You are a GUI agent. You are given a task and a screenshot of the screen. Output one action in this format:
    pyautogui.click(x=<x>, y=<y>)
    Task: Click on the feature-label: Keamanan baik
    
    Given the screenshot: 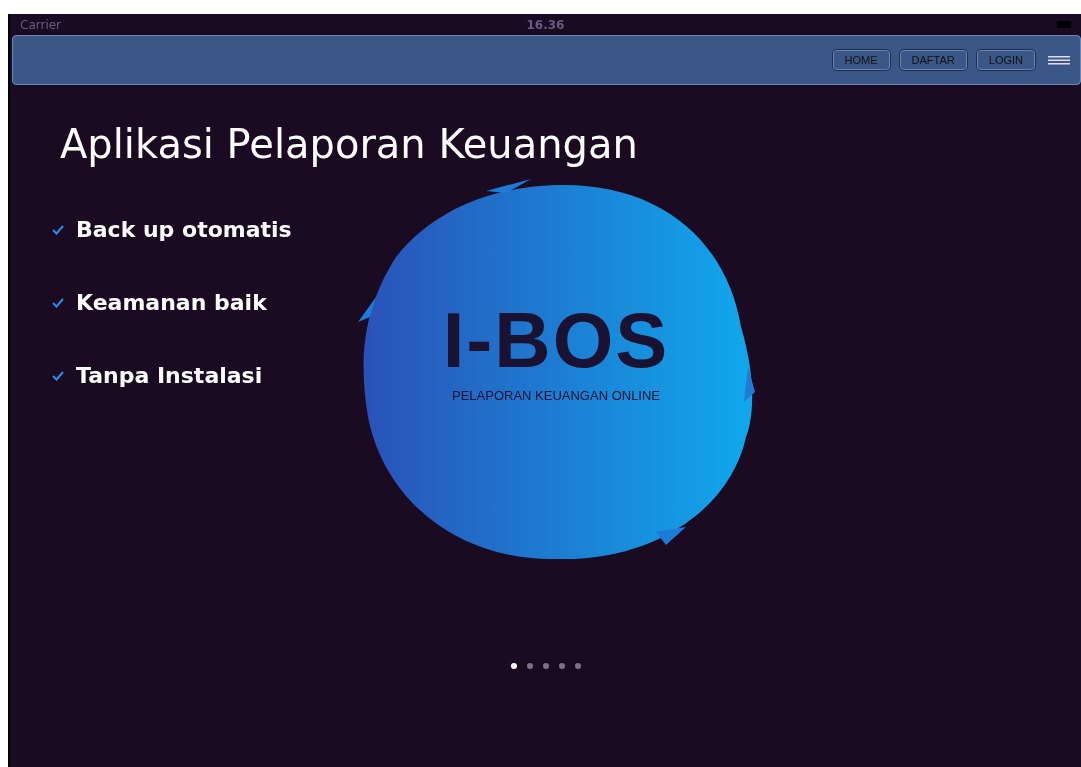 What is the action you would take?
    pyautogui.click(x=171, y=302)
    